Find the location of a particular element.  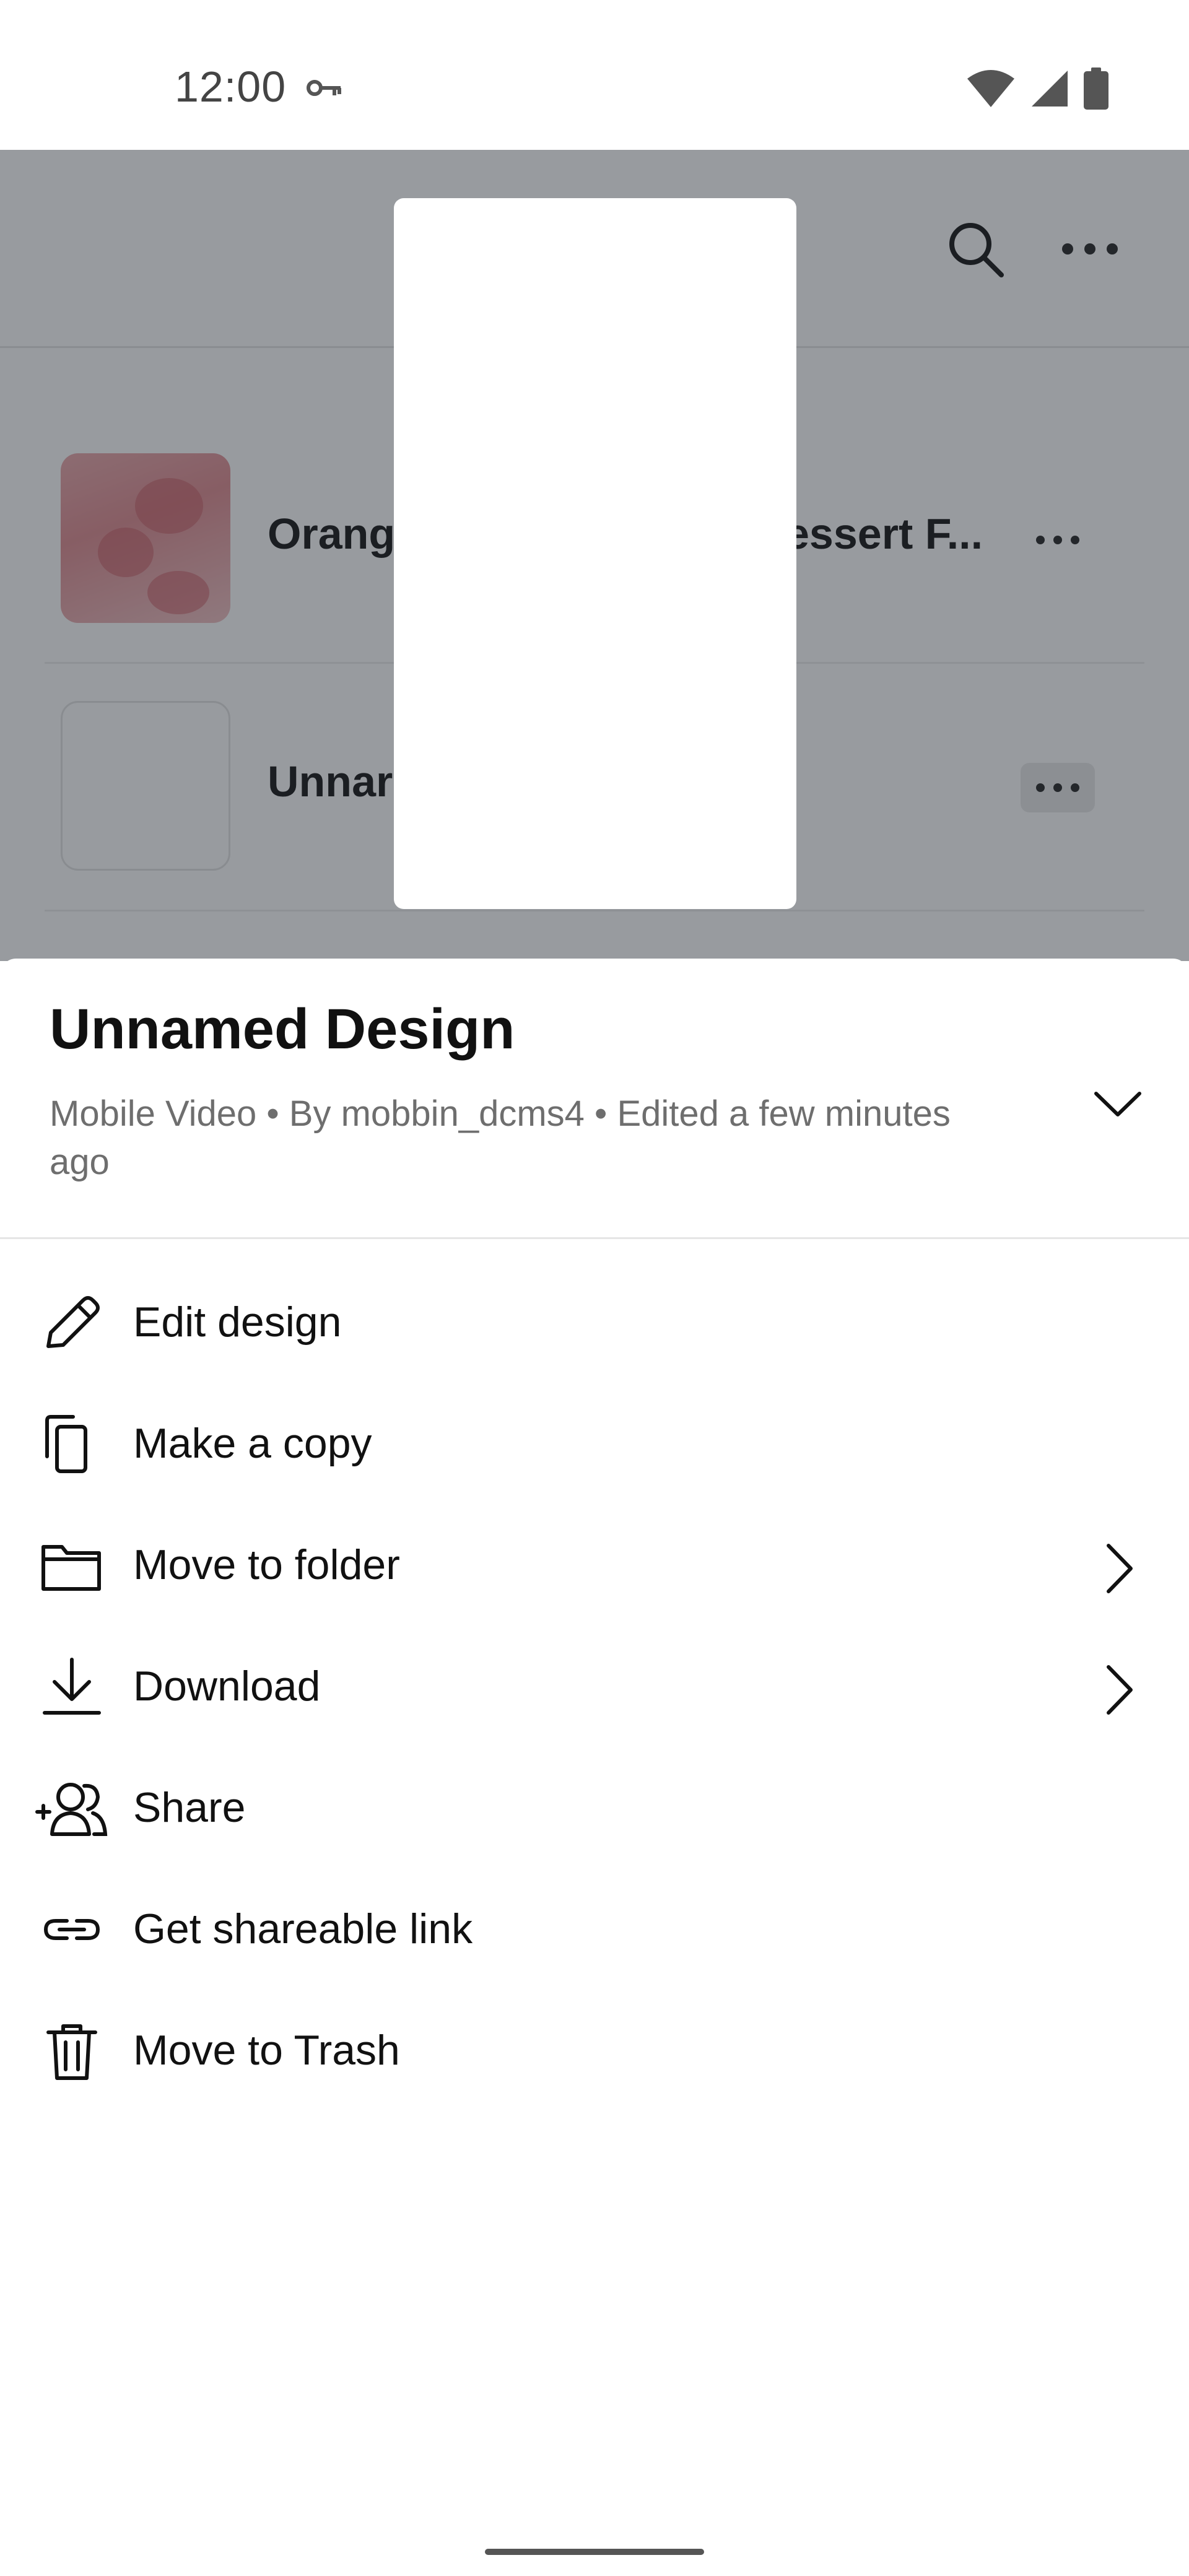

pencil-icon is located at coordinates (73, 1322).